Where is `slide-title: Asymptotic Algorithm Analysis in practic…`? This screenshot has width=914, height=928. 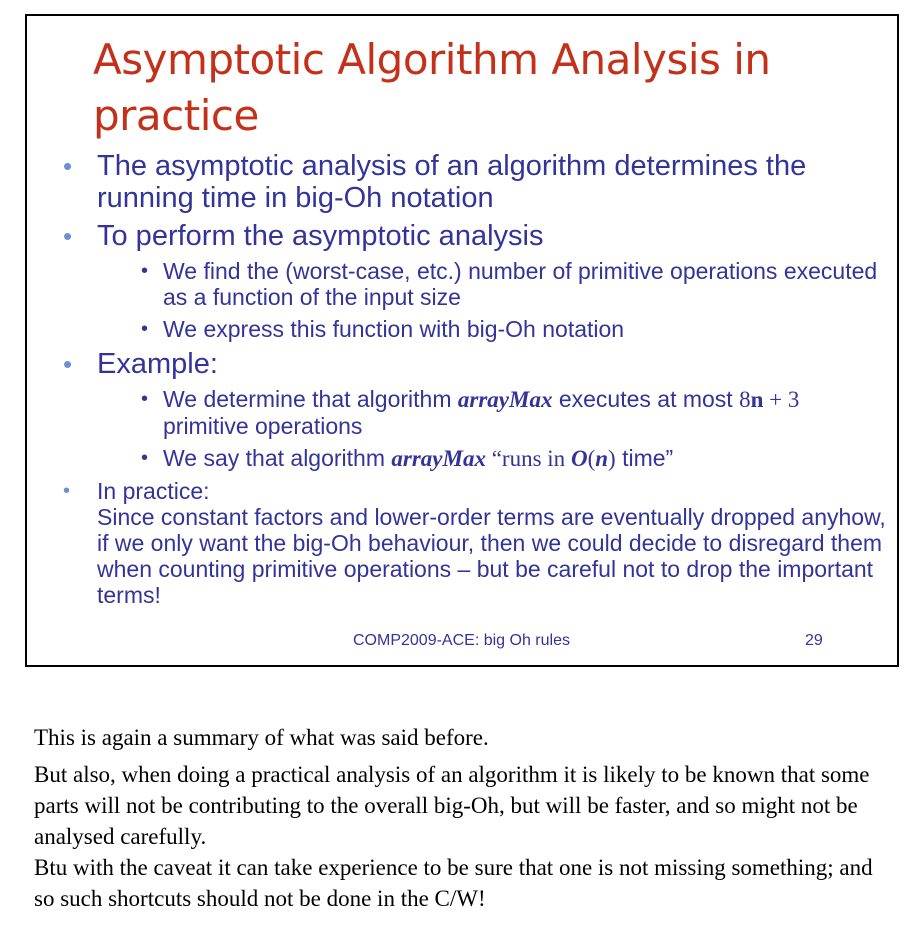
slide-title: Asymptotic Algorithm Analysis in practic… is located at coordinates (432, 87).